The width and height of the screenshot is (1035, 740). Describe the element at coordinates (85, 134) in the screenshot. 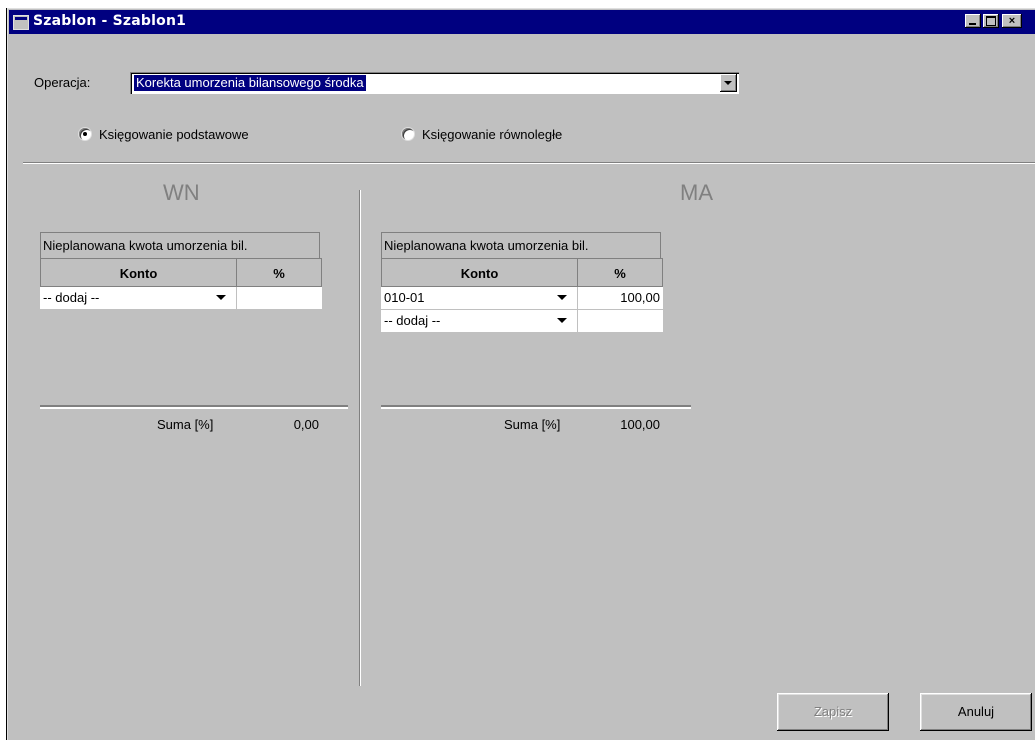

I see `radio-checked-icon` at that location.